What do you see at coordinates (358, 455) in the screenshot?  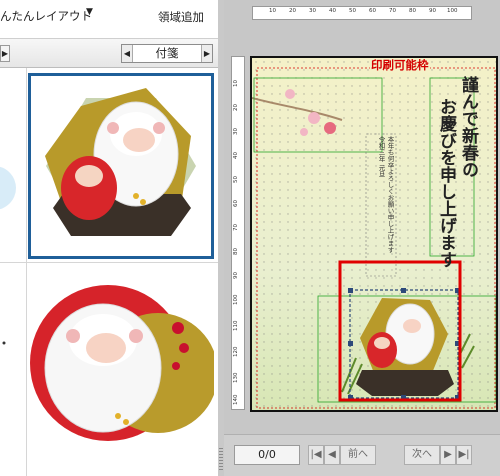 I see `prev-button: 前へ` at bounding box center [358, 455].